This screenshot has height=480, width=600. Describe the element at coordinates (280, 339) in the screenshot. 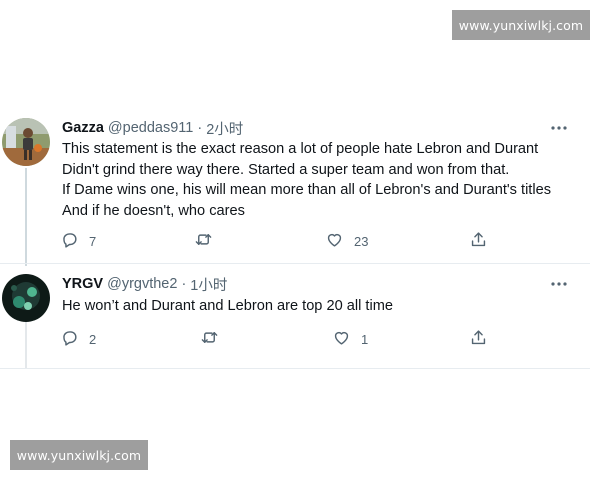

I see `tweet-actions: 2 1` at that location.